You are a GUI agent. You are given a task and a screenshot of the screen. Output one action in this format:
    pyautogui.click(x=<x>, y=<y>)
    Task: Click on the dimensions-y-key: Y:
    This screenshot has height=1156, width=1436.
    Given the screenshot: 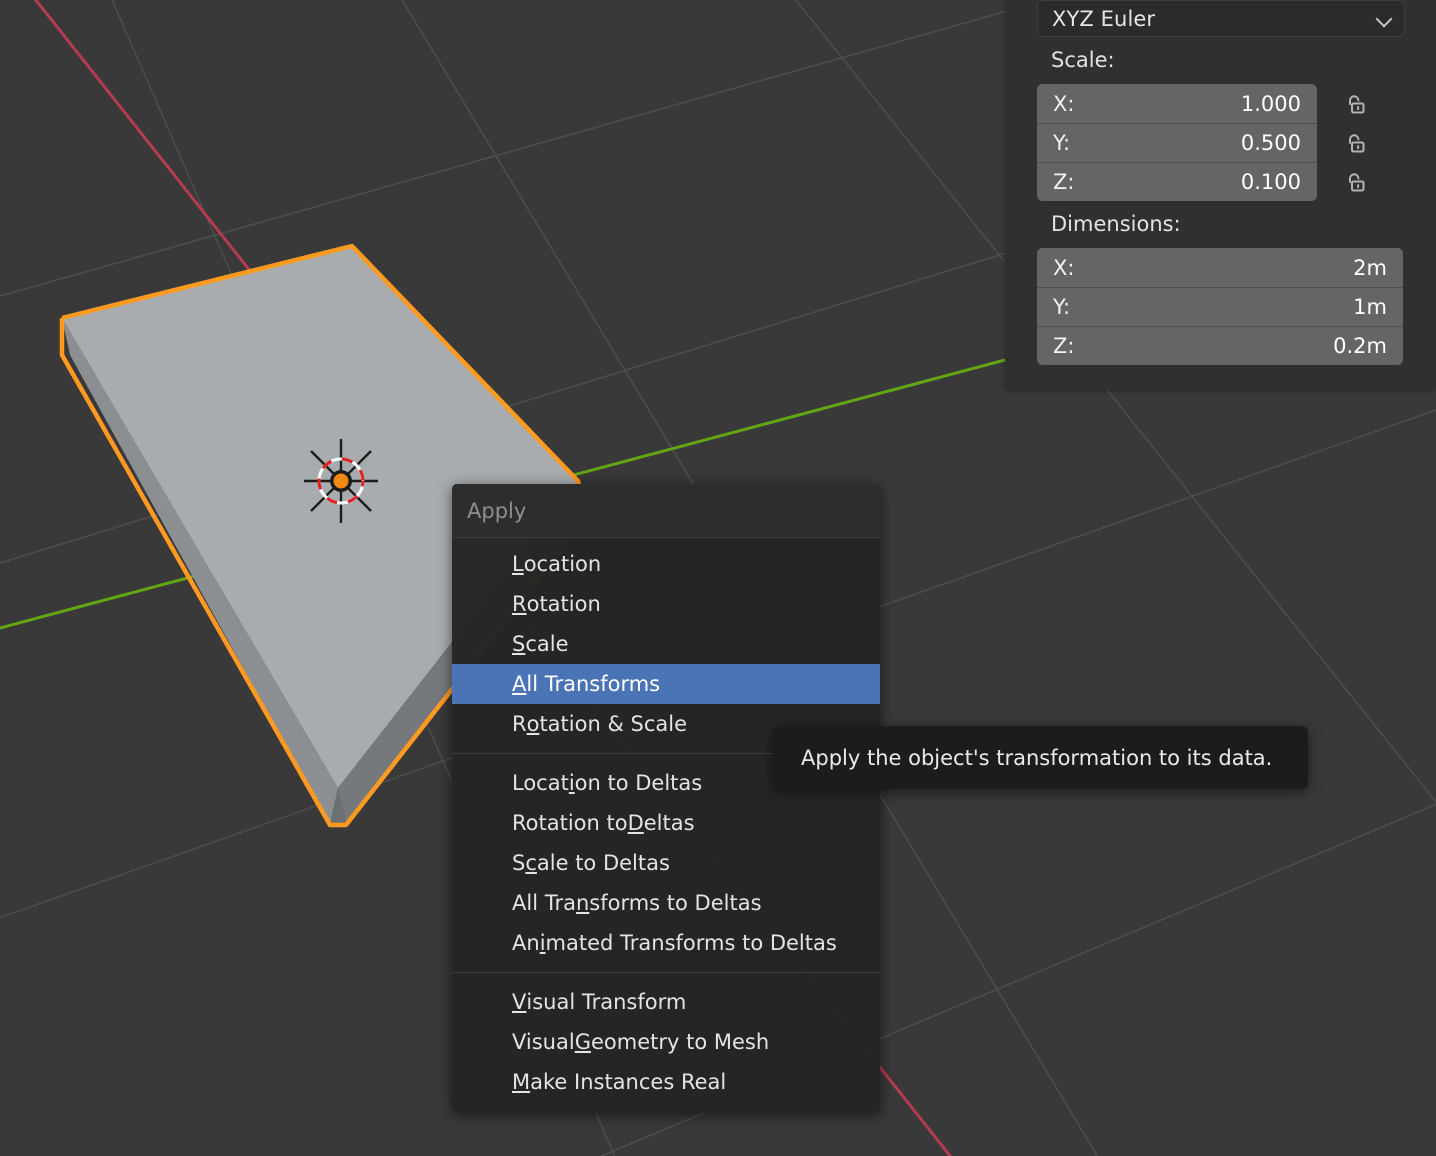 What is the action you would take?
    pyautogui.click(x=1062, y=307)
    